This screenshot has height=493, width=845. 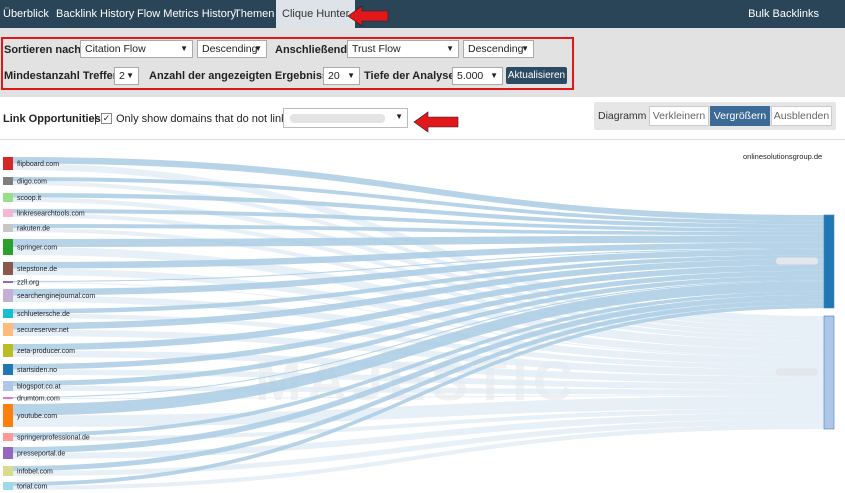 What do you see at coordinates (95, 14) in the screenshot?
I see `tab-backlink-history: Backlink History` at bounding box center [95, 14].